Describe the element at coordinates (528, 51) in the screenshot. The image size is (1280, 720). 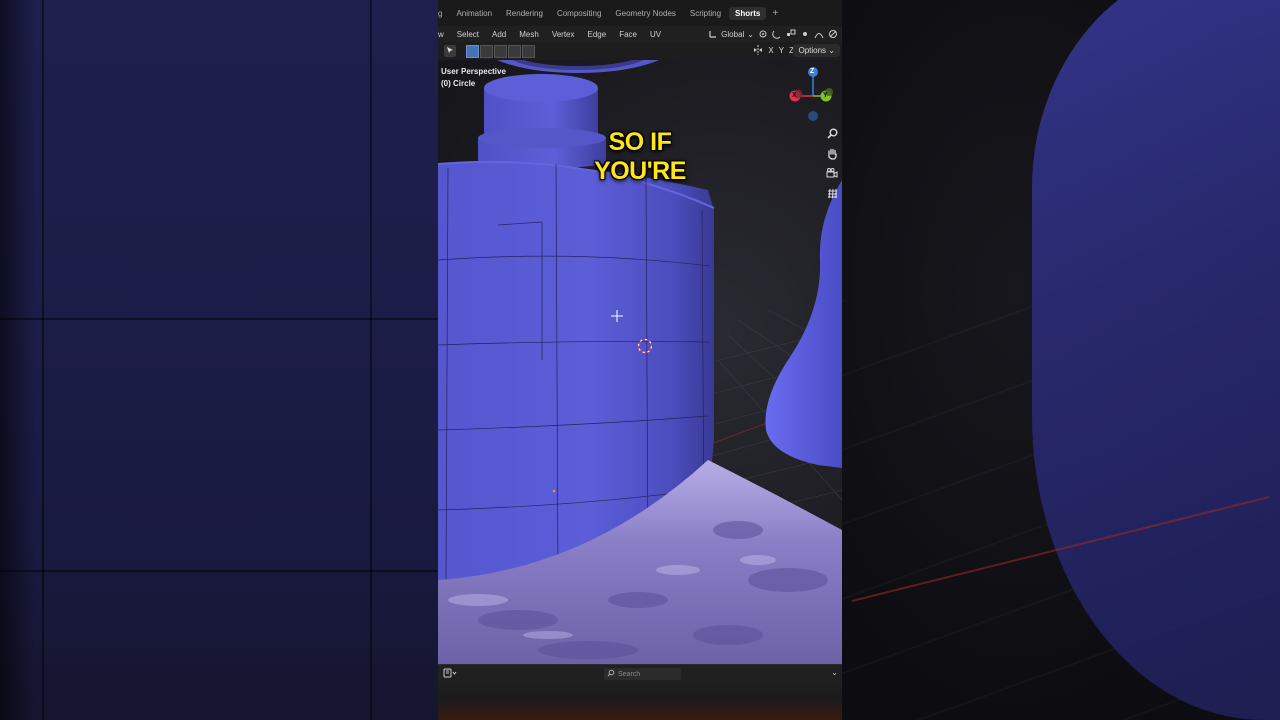
I see `mode-intersect-selection-button` at that location.